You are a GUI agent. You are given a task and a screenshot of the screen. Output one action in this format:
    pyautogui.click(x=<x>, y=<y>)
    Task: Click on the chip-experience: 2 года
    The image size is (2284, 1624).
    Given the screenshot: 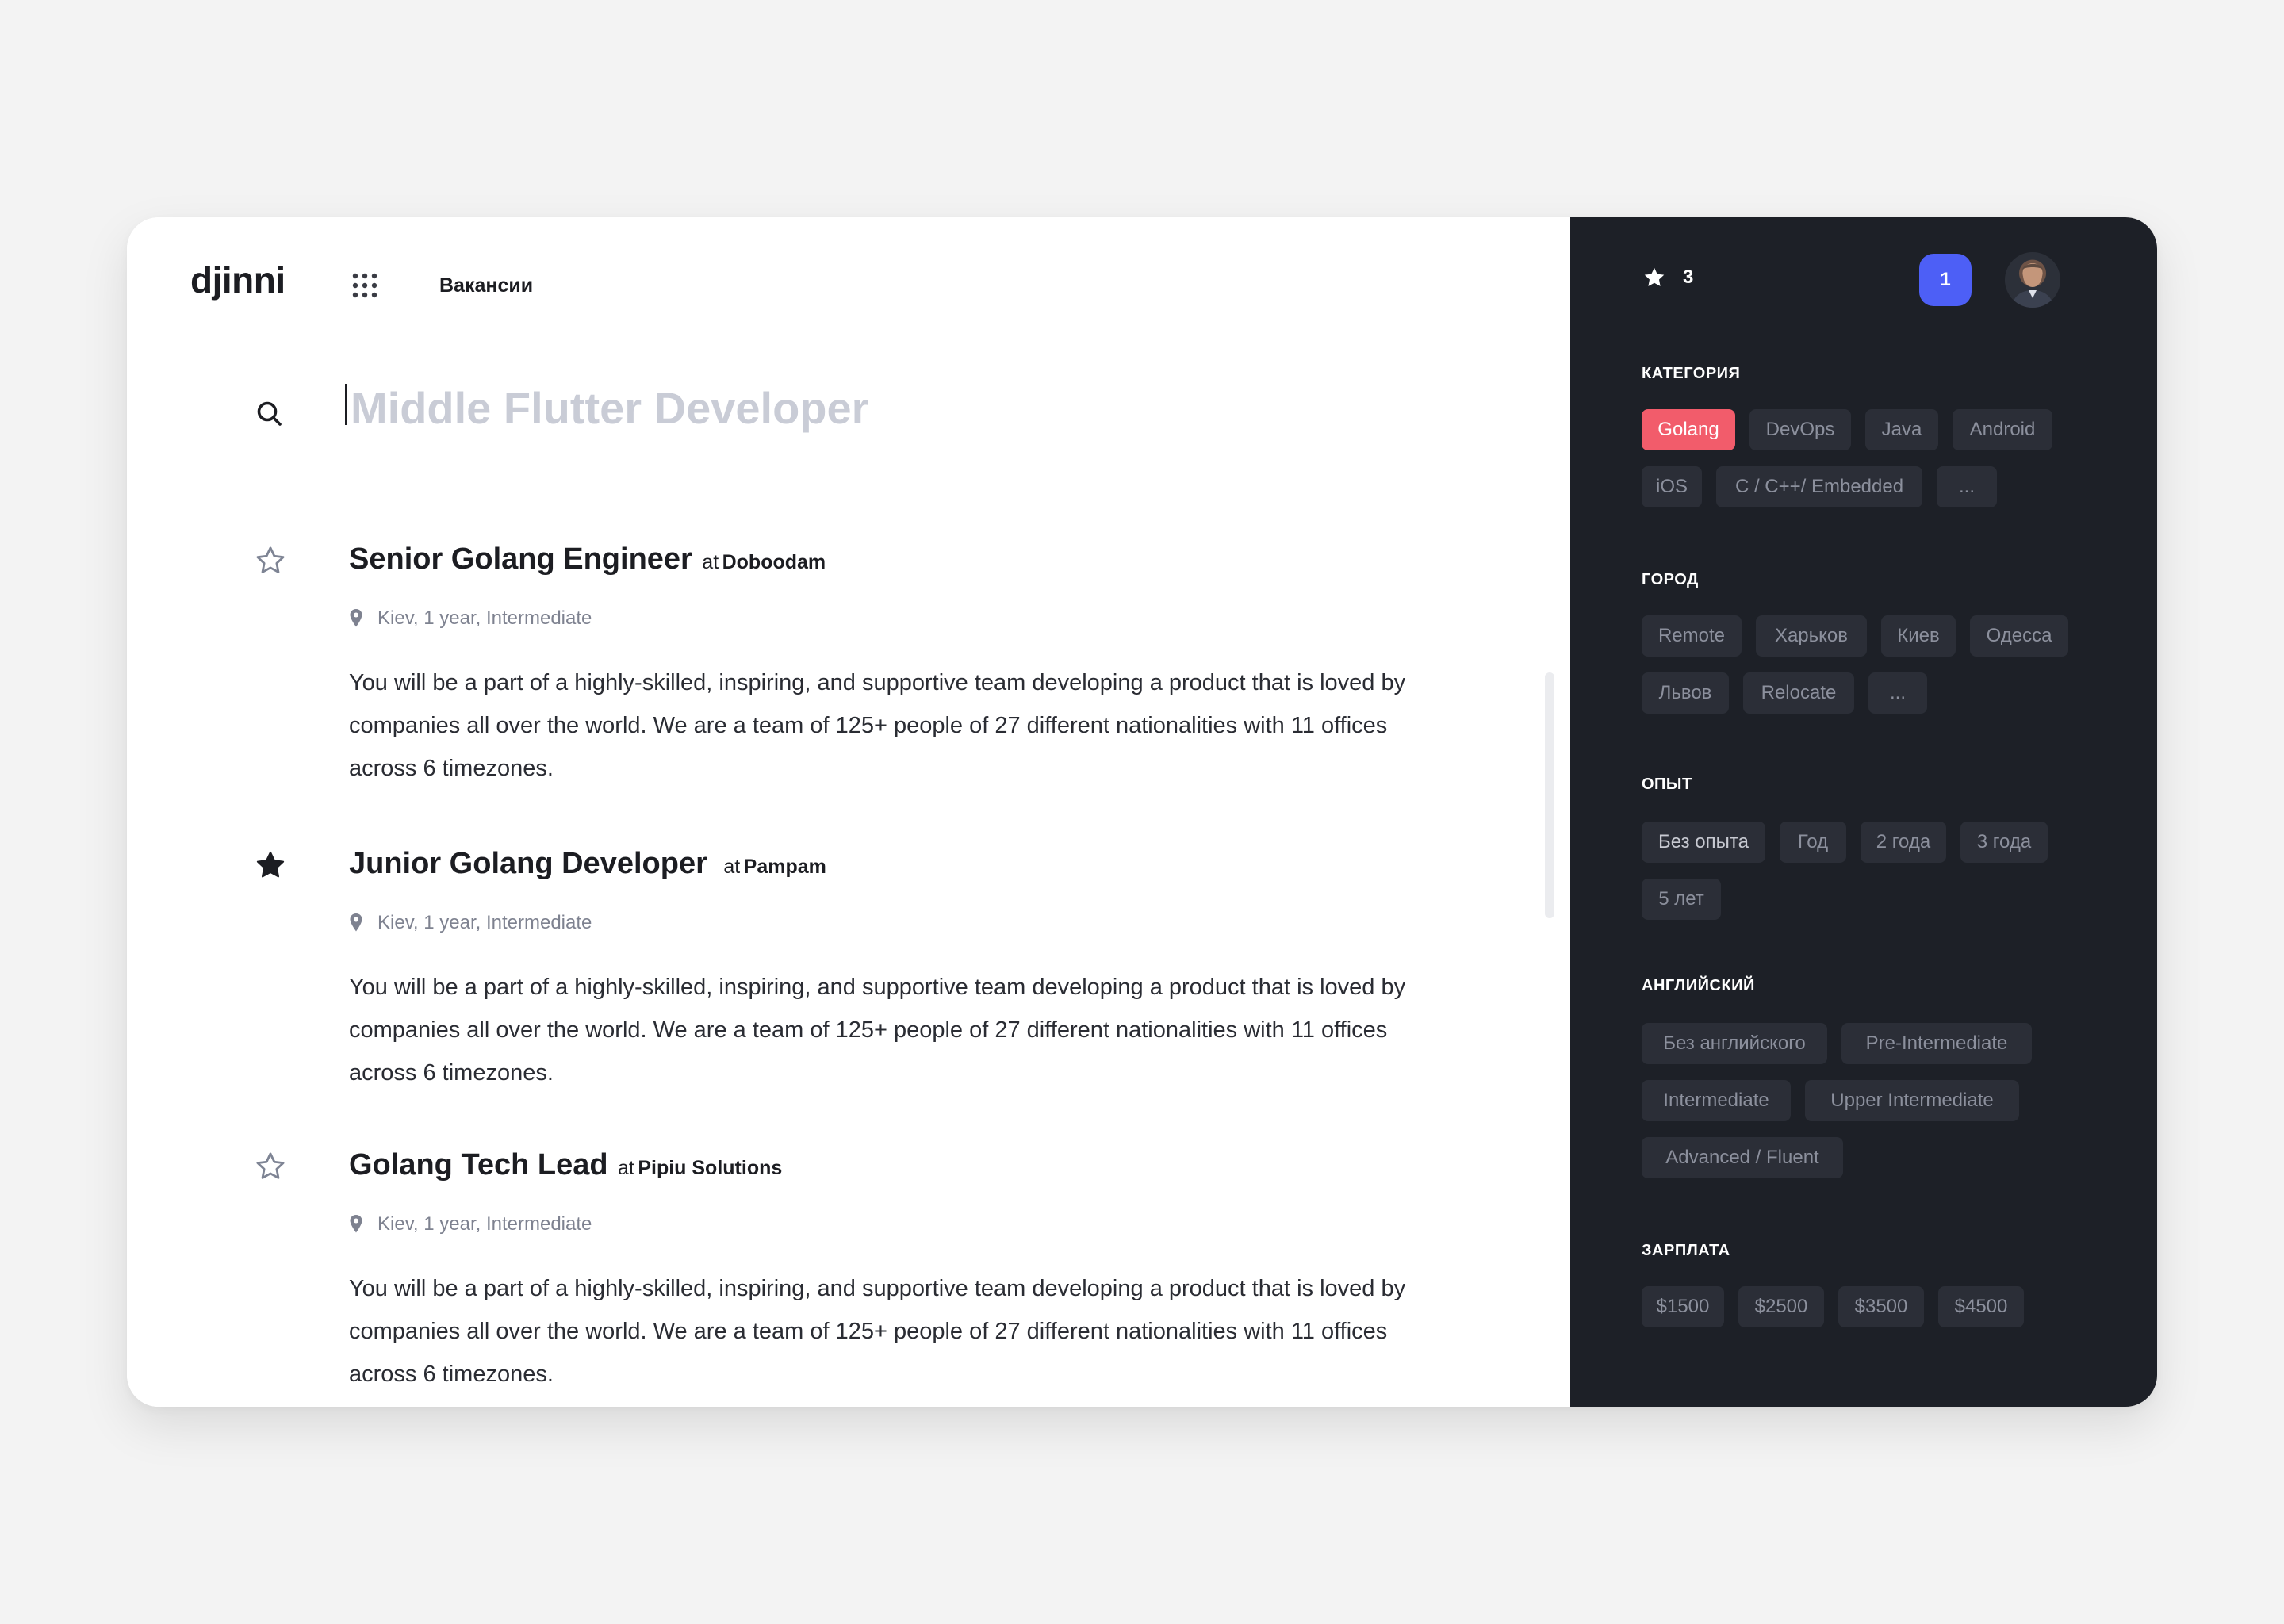 What is the action you would take?
    pyautogui.click(x=1903, y=842)
    